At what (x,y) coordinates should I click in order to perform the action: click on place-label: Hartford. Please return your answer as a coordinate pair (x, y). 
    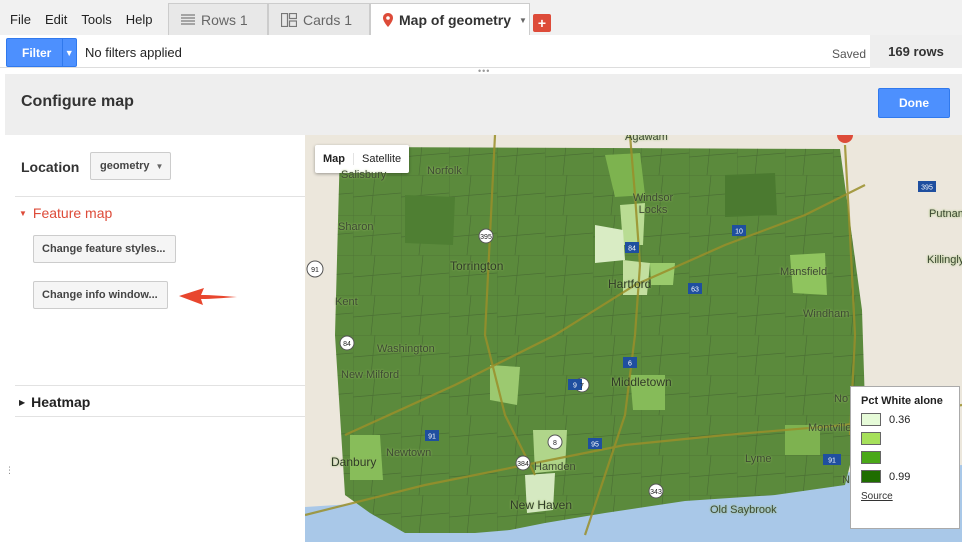
    Looking at the image, I should click on (630, 284).